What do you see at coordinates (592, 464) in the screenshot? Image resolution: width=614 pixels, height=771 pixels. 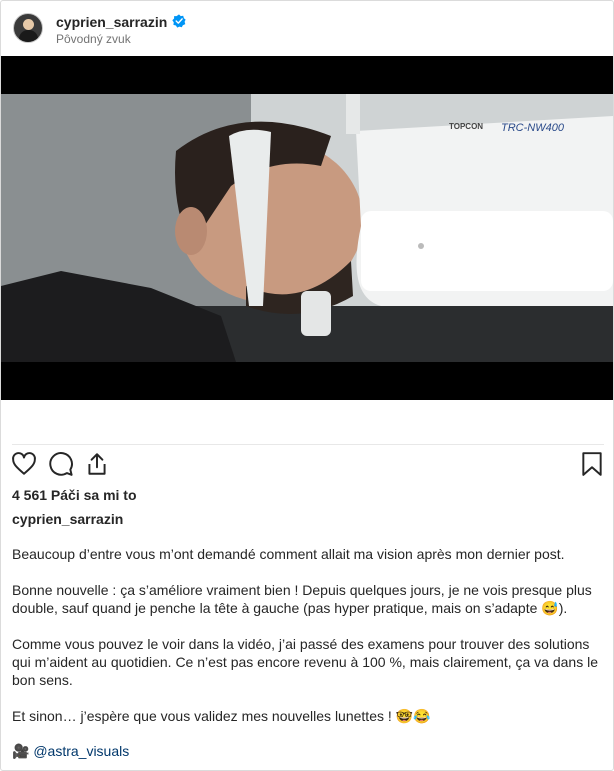 I see `bookmark-icon` at bounding box center [592, 464].